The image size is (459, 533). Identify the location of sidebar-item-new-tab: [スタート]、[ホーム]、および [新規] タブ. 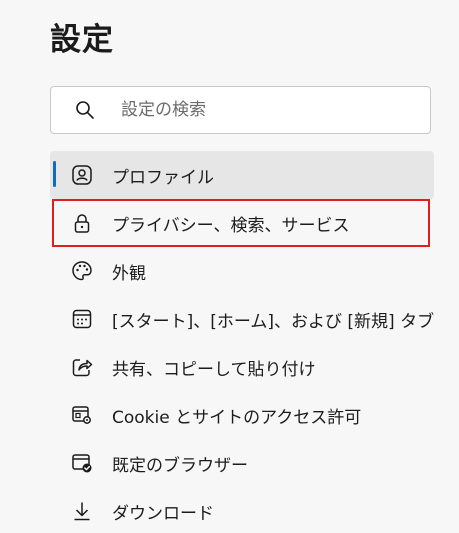
(242, 319).